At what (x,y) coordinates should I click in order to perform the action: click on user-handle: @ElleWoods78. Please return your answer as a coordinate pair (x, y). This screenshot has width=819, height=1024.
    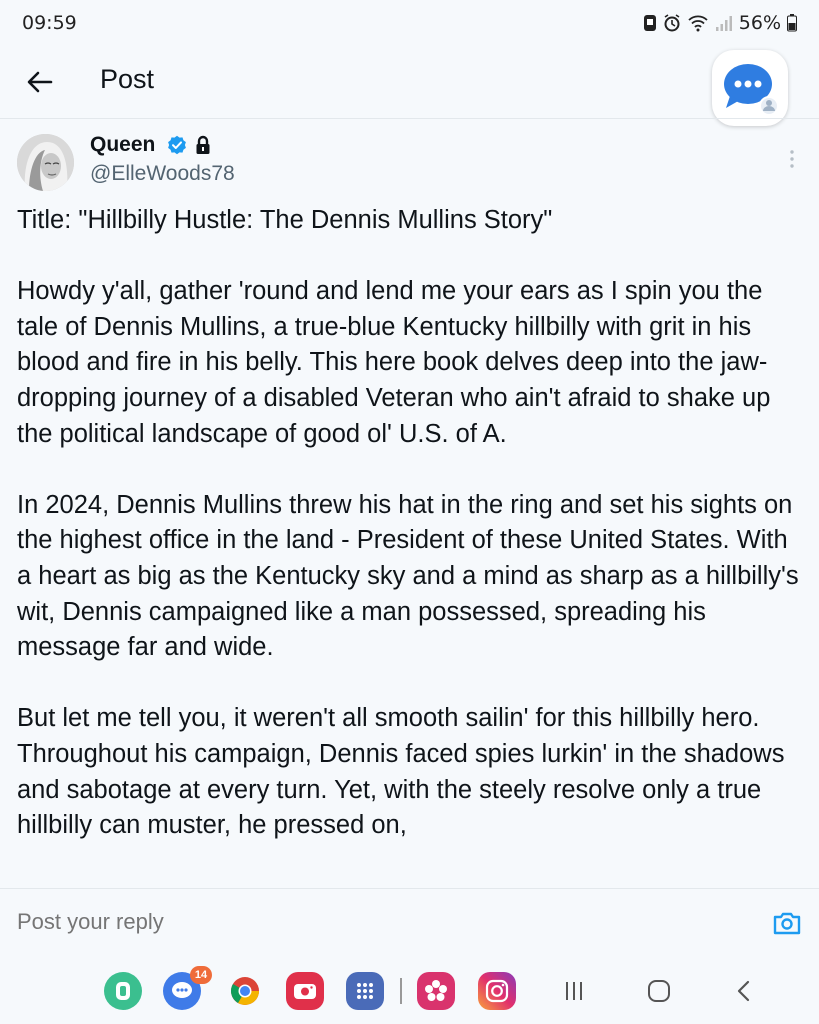
    Looking at the image, I should click on (162, 174).